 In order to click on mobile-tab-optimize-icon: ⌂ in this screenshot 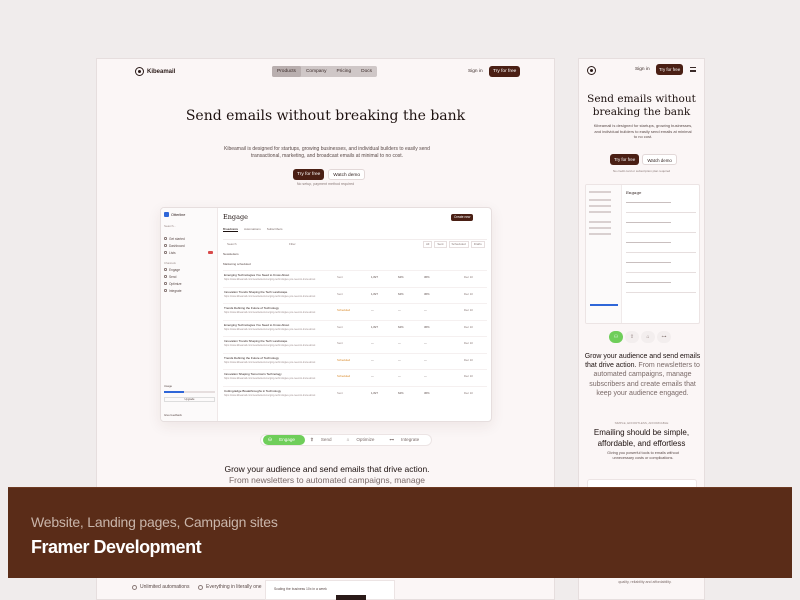, I will do `click(648, 337)`.